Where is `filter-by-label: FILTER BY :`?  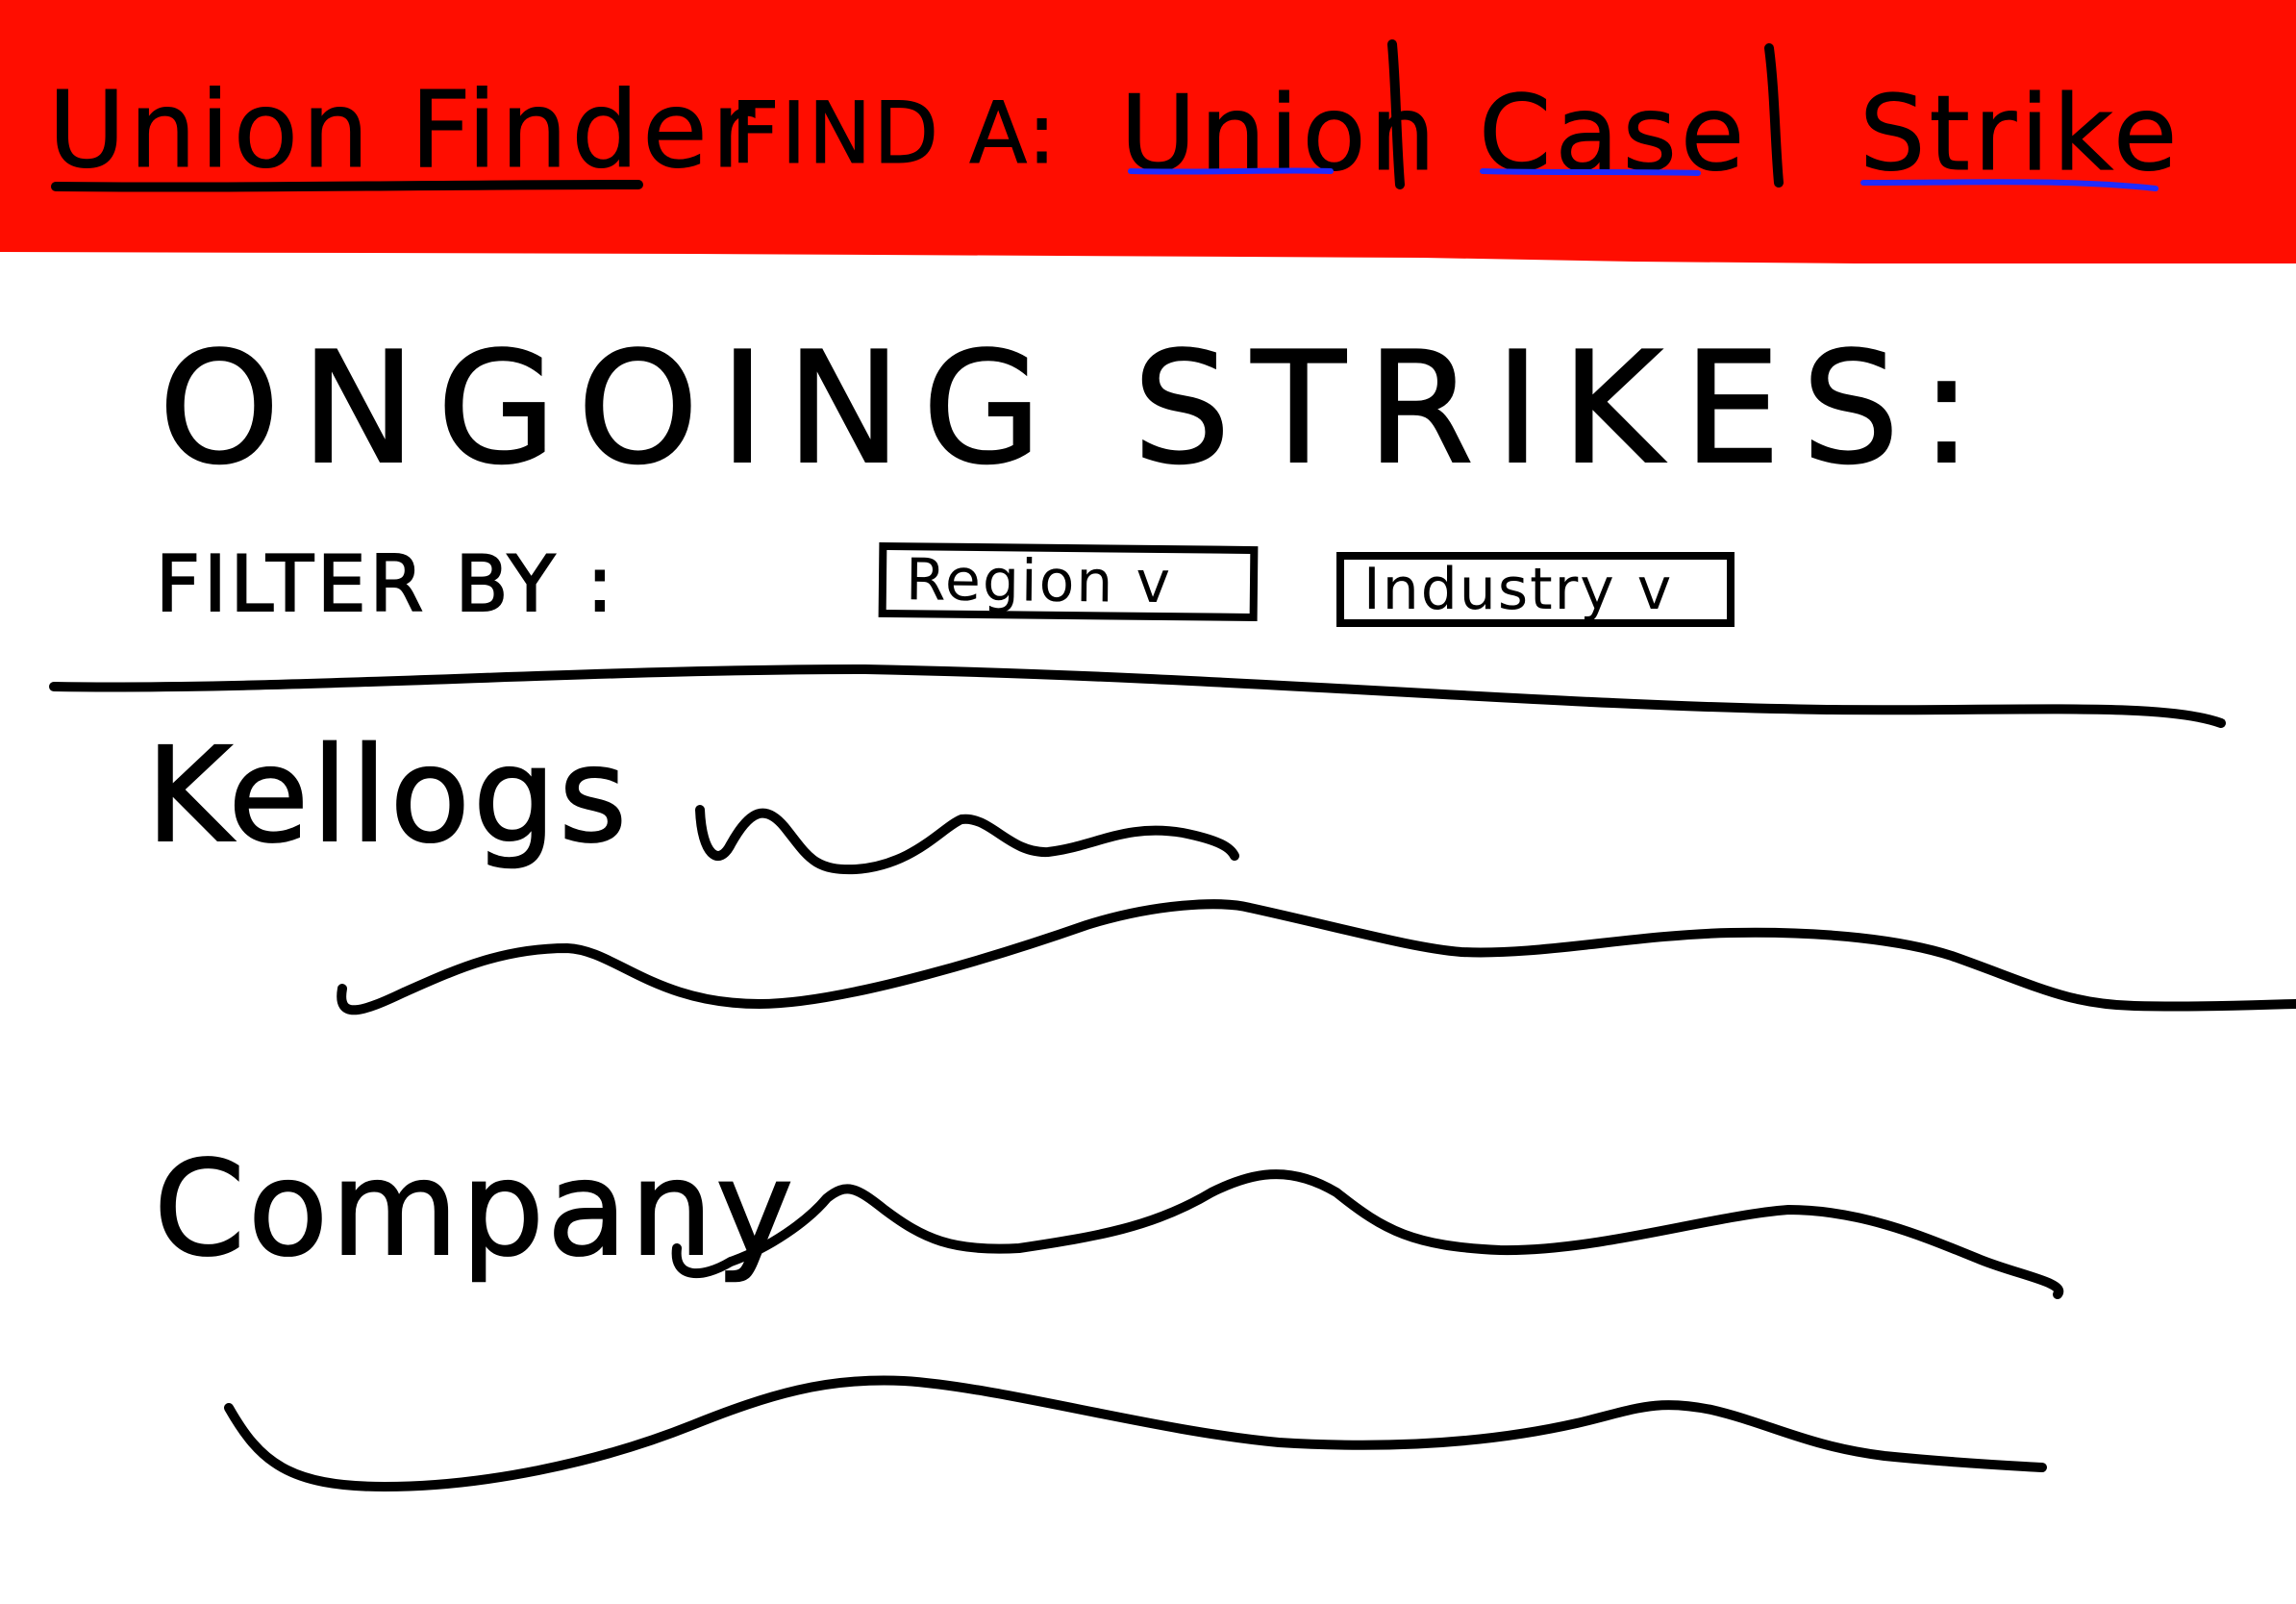
filter-by-label: FILTER BY : is located at coordinates (386, 584).